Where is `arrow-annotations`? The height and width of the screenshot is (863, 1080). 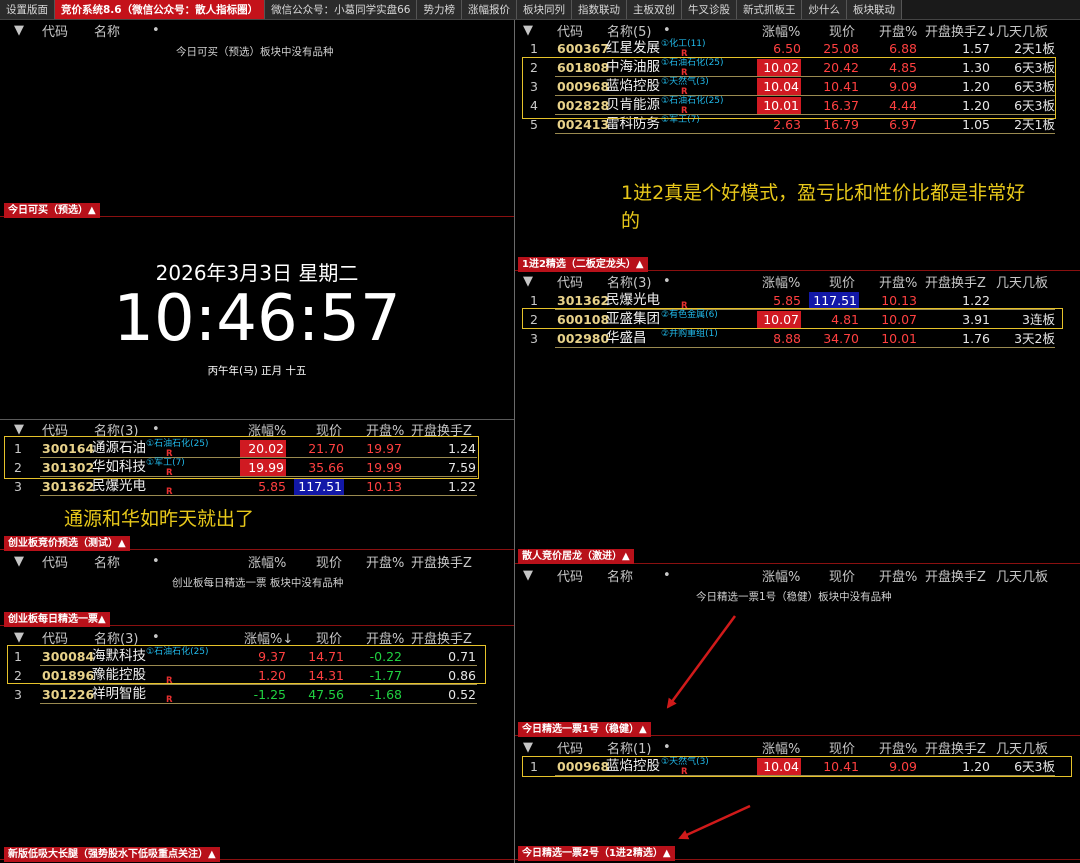
arrow-annotations is located at coordinates (708, 727).